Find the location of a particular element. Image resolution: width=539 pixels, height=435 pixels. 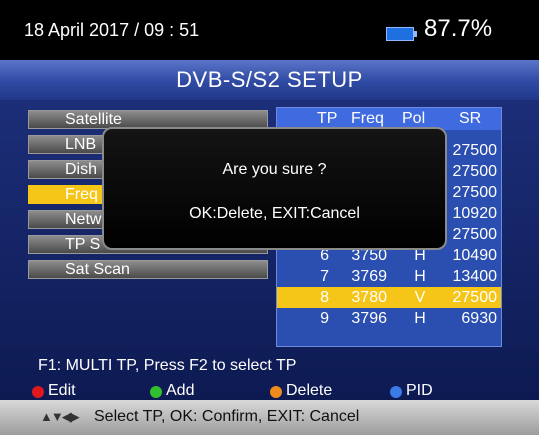

title-bar: DVB-S/S2 SETUP is located at coordinates (269, 80).